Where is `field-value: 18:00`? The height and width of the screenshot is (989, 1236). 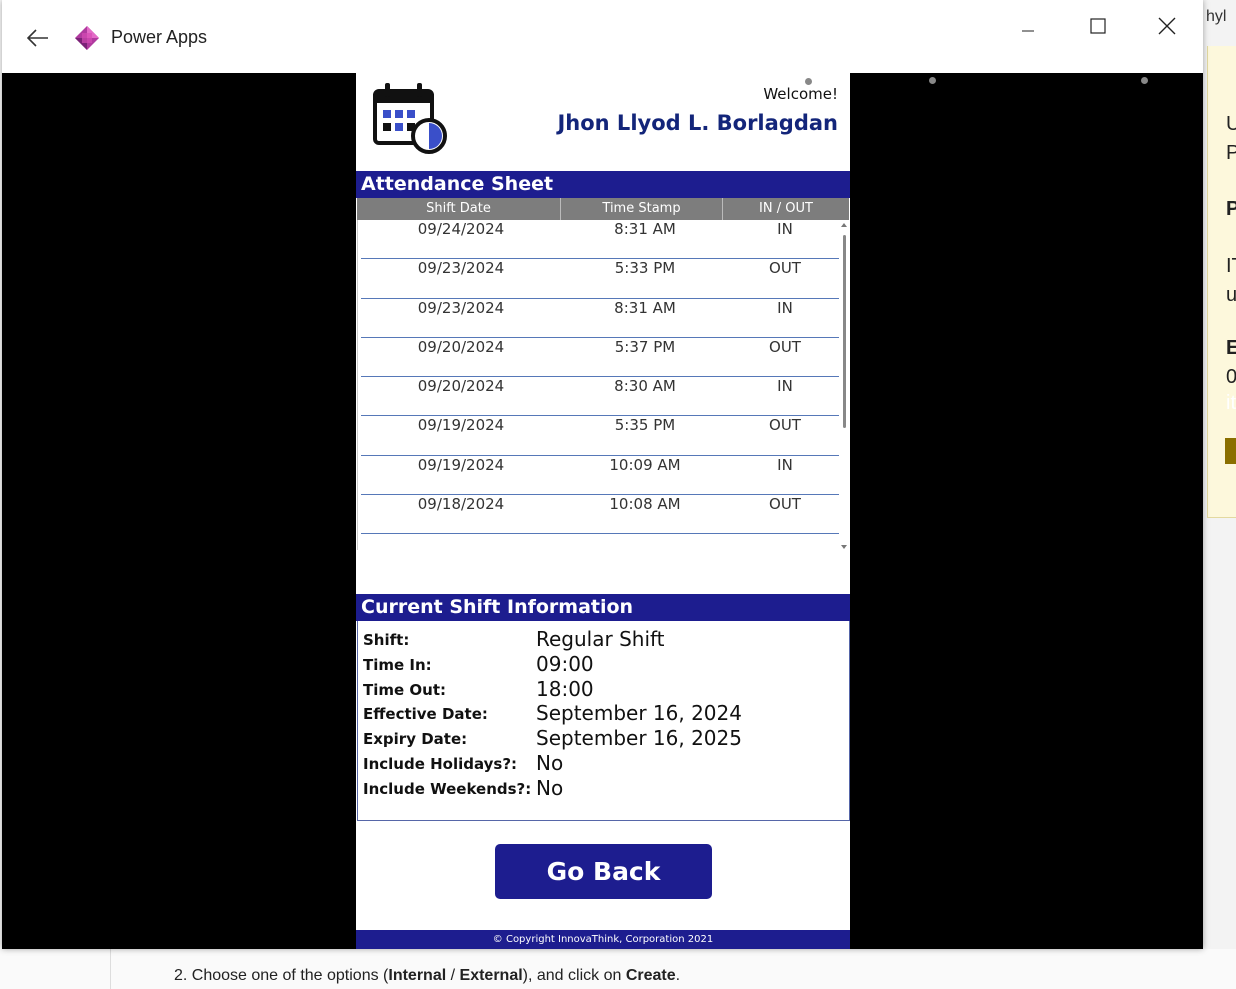 field-value: 18:00 is located at coordinates (565, 689).